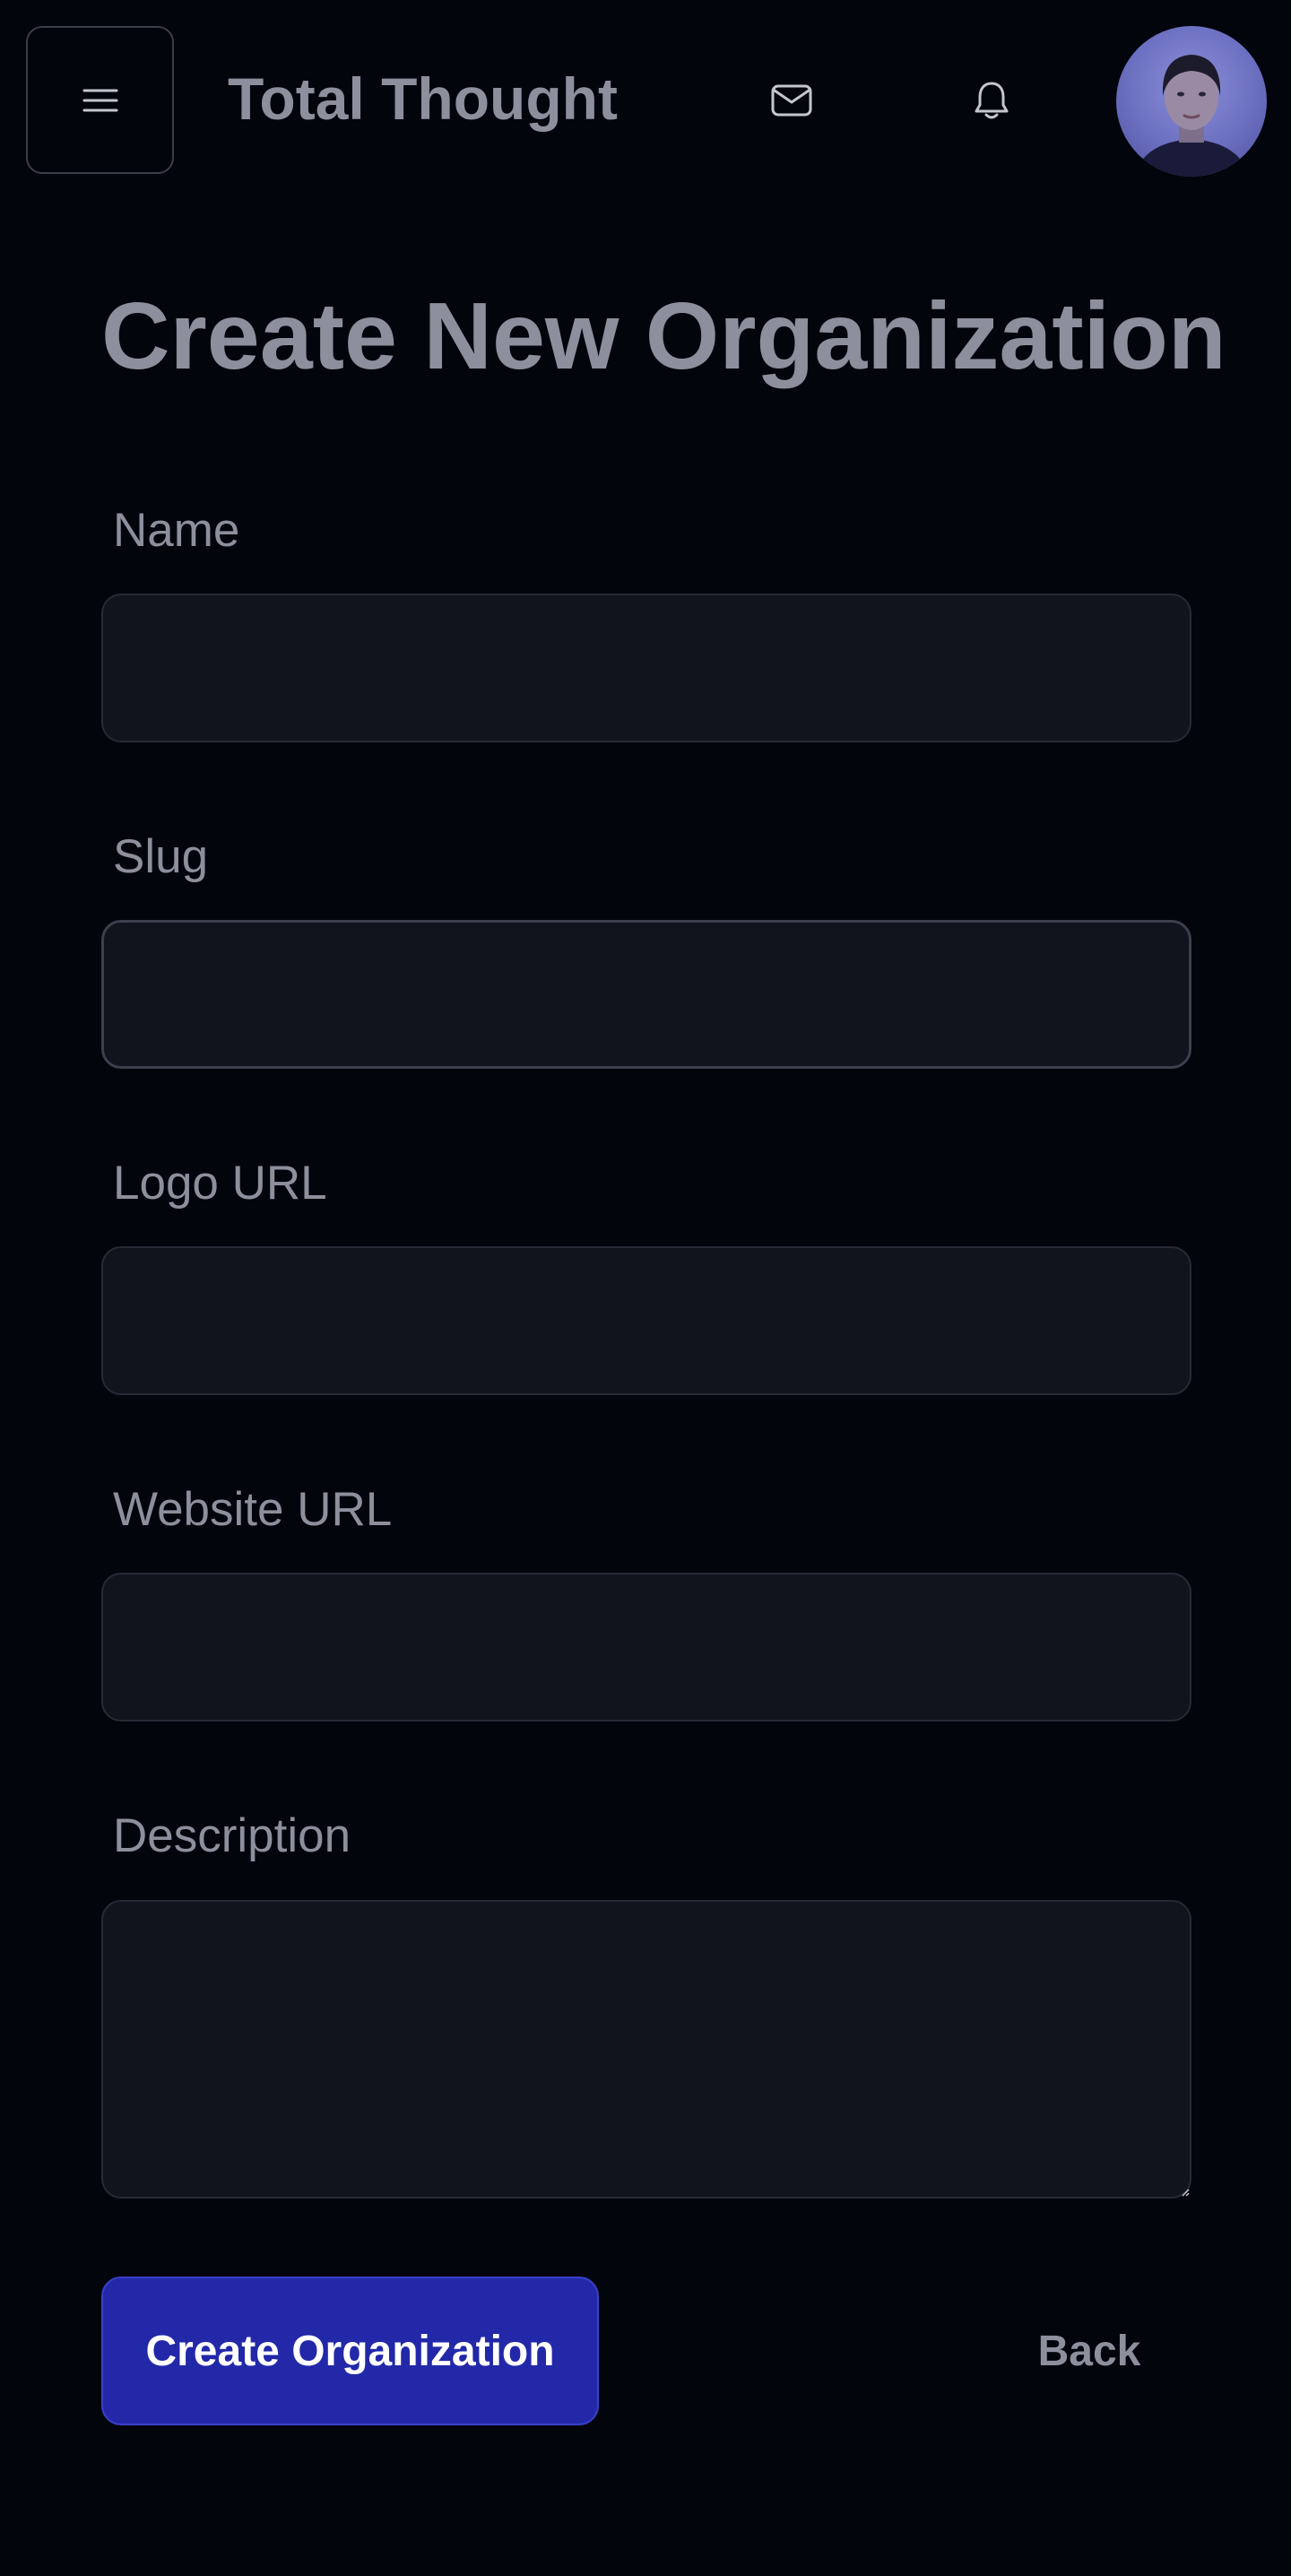  What do you see at coordinates (1185, 2192) in the screenshot?
I see `resize-handle-icon` at bounding box center [1185, 2192].